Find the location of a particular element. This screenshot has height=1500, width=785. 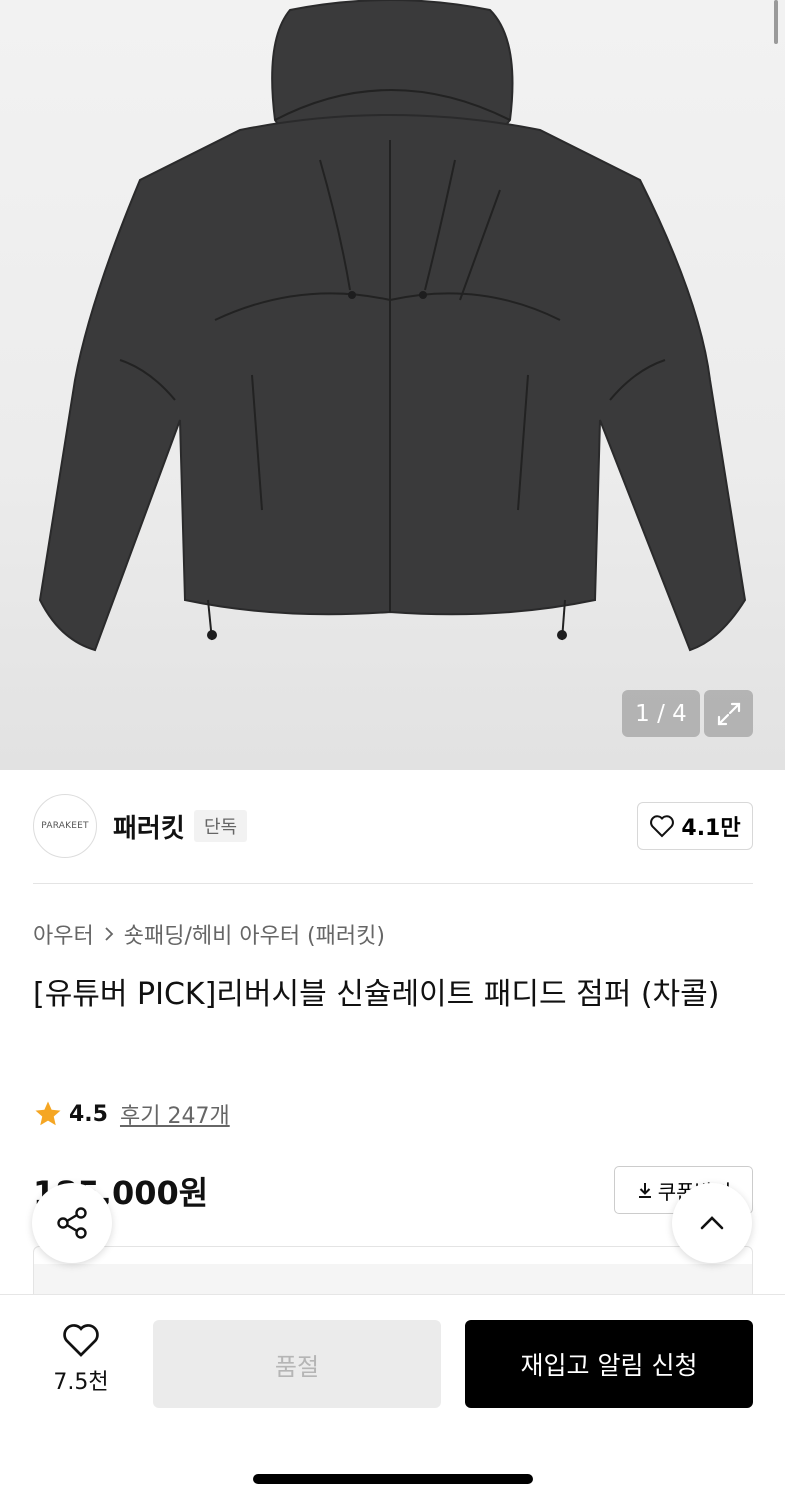

brand-logo-text: PARAKEET is located at coordinates (65, 826).